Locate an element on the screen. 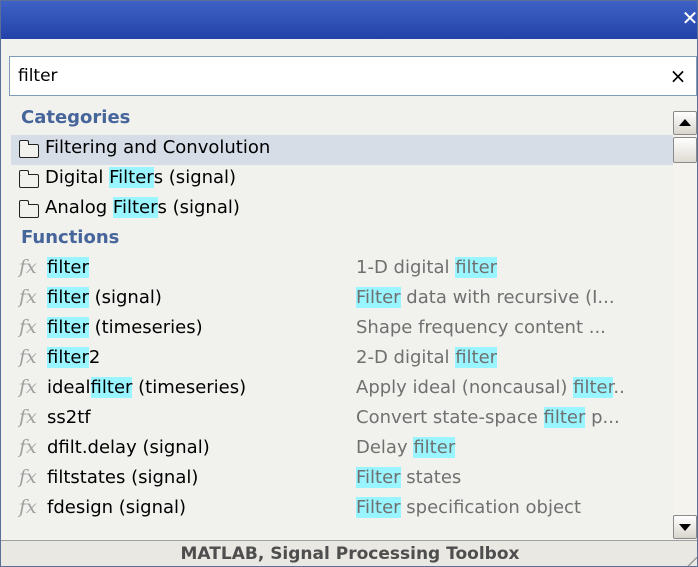 The width and height of the screenshot is (698, 567). function-description: 2-D digital filter is located at coordinates (514, 357).